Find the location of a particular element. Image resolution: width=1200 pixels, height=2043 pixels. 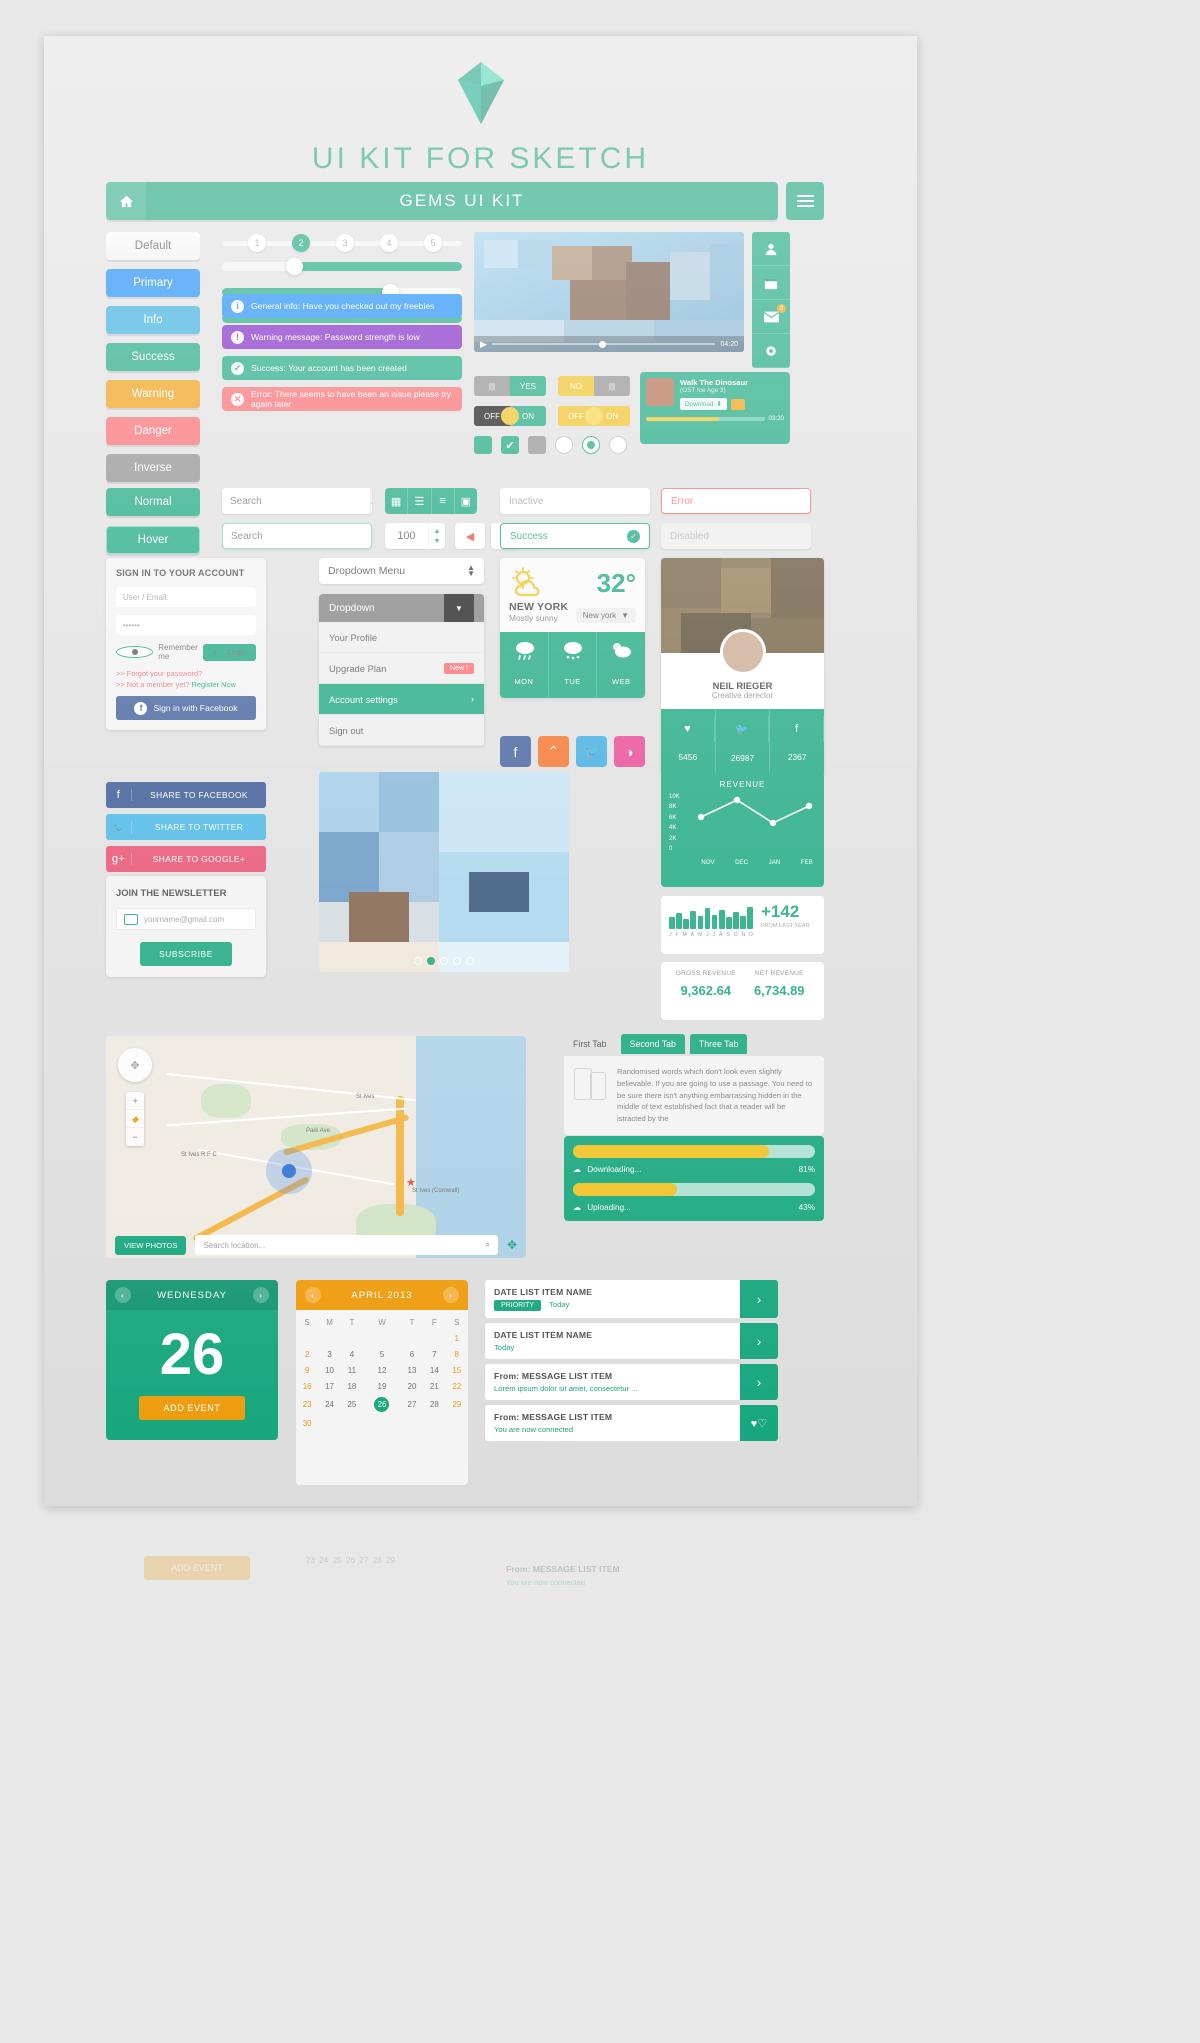

subscribe-button: SUBSCRIBE is located at coordinates (186, 954).